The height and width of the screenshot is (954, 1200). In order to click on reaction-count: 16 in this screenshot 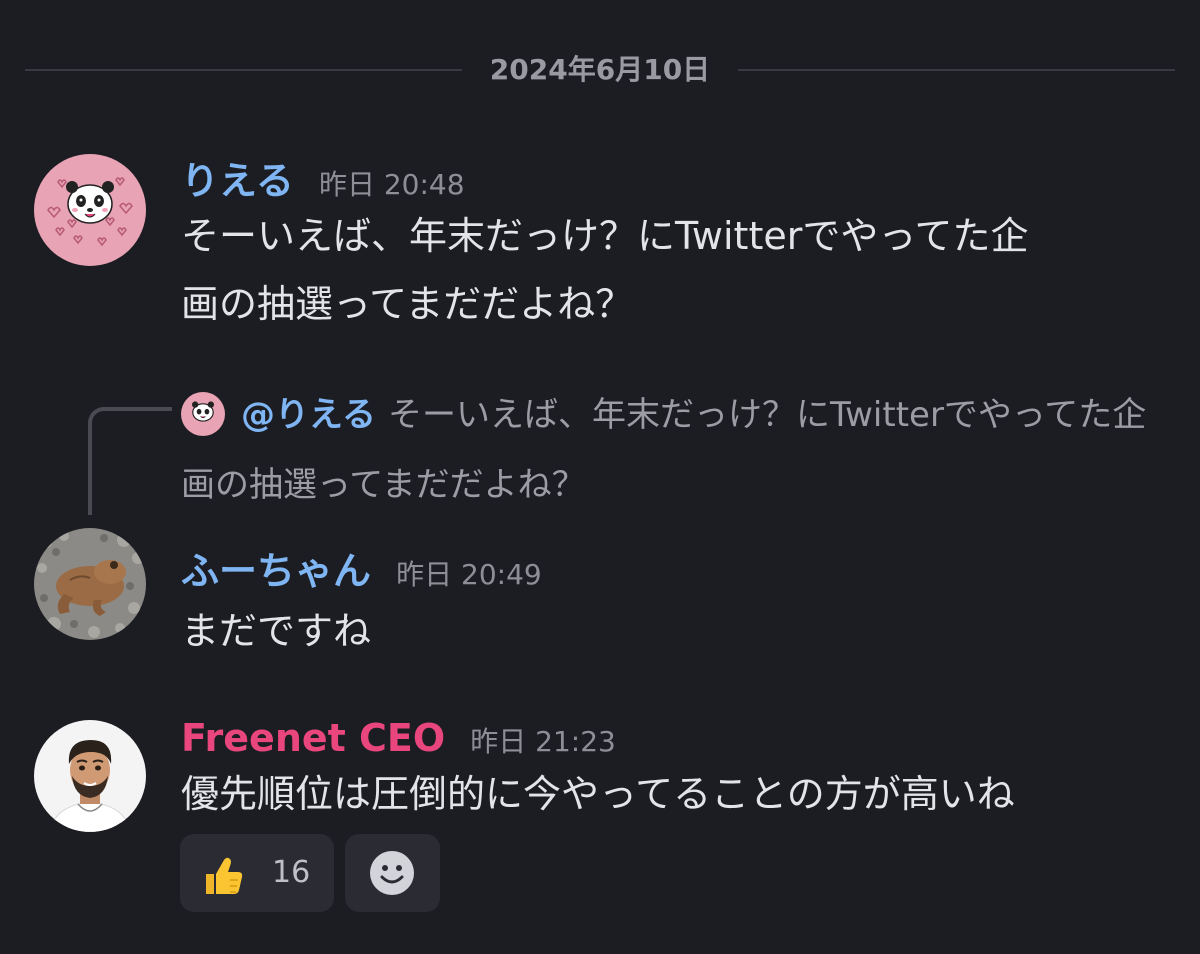, I will do `click(291, 872)`.